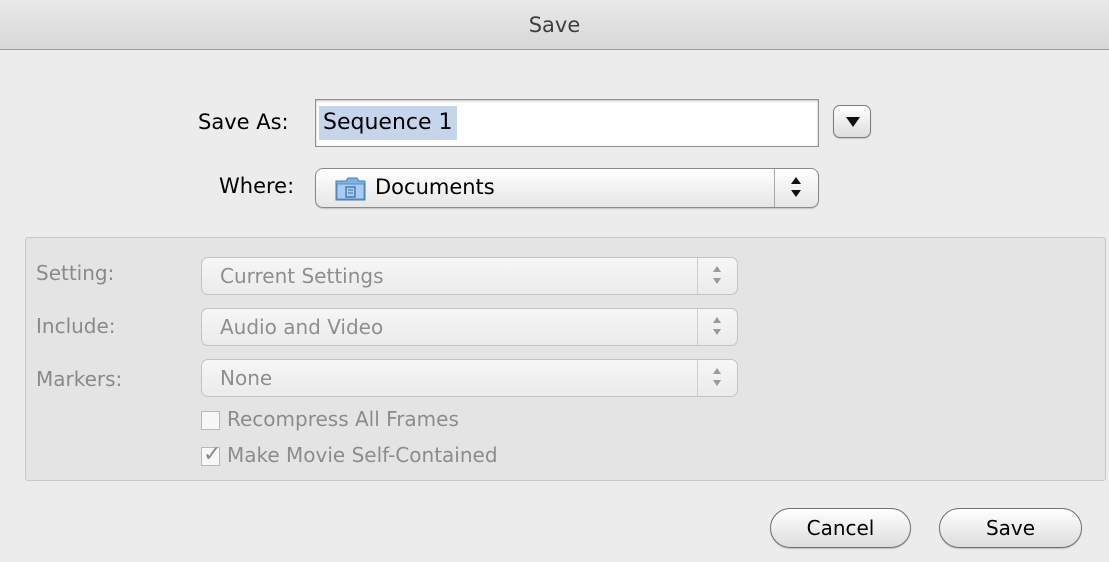  I want to click on cancel-button: Cancel, so click(840, 528).